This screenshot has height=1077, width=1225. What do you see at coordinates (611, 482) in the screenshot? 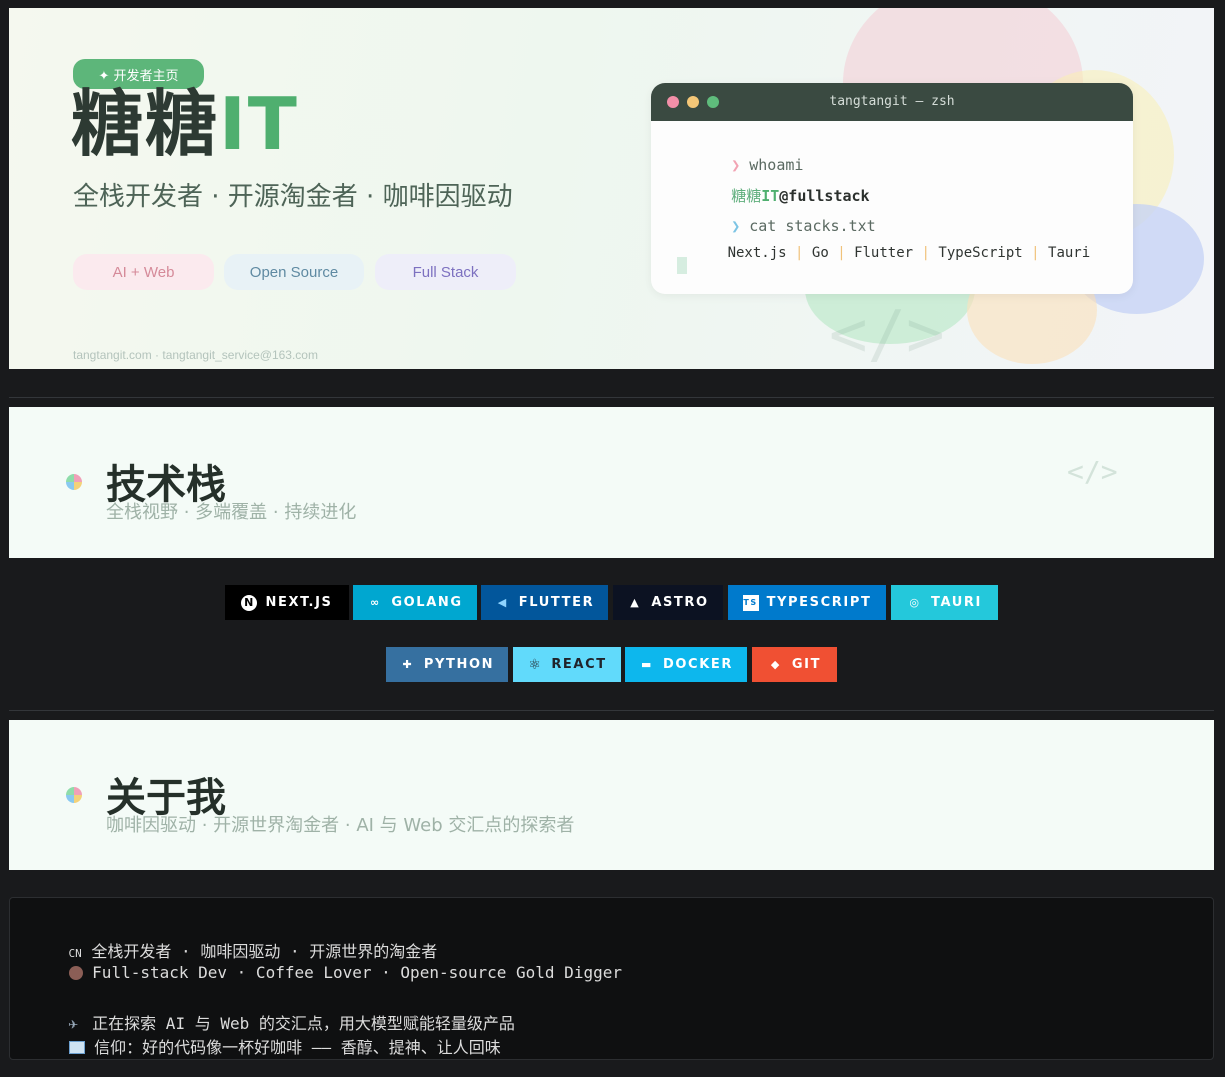
I see `tech-stack-header: 技术栈 全栈视野 · 多端覆盖 · 持续进化 </>` at bounding box center [611, 482].